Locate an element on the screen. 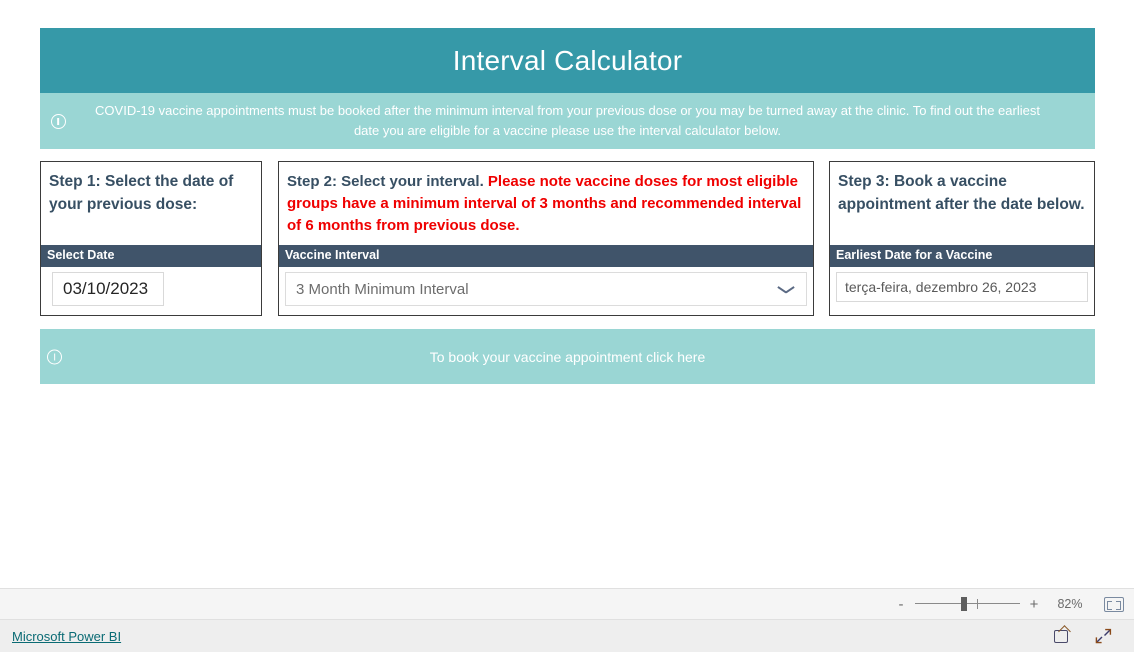  step-2-heading-normal: Step 2: Select your interval. is located at coordinates (387, 181).